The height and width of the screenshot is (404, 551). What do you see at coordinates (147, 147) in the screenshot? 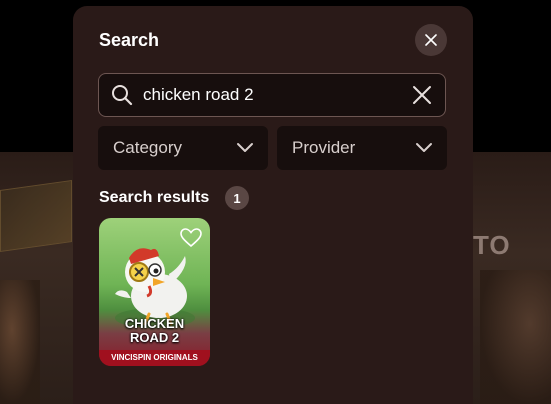
I see `category-dropdown-label: Category` at bounding box center [147, 147].